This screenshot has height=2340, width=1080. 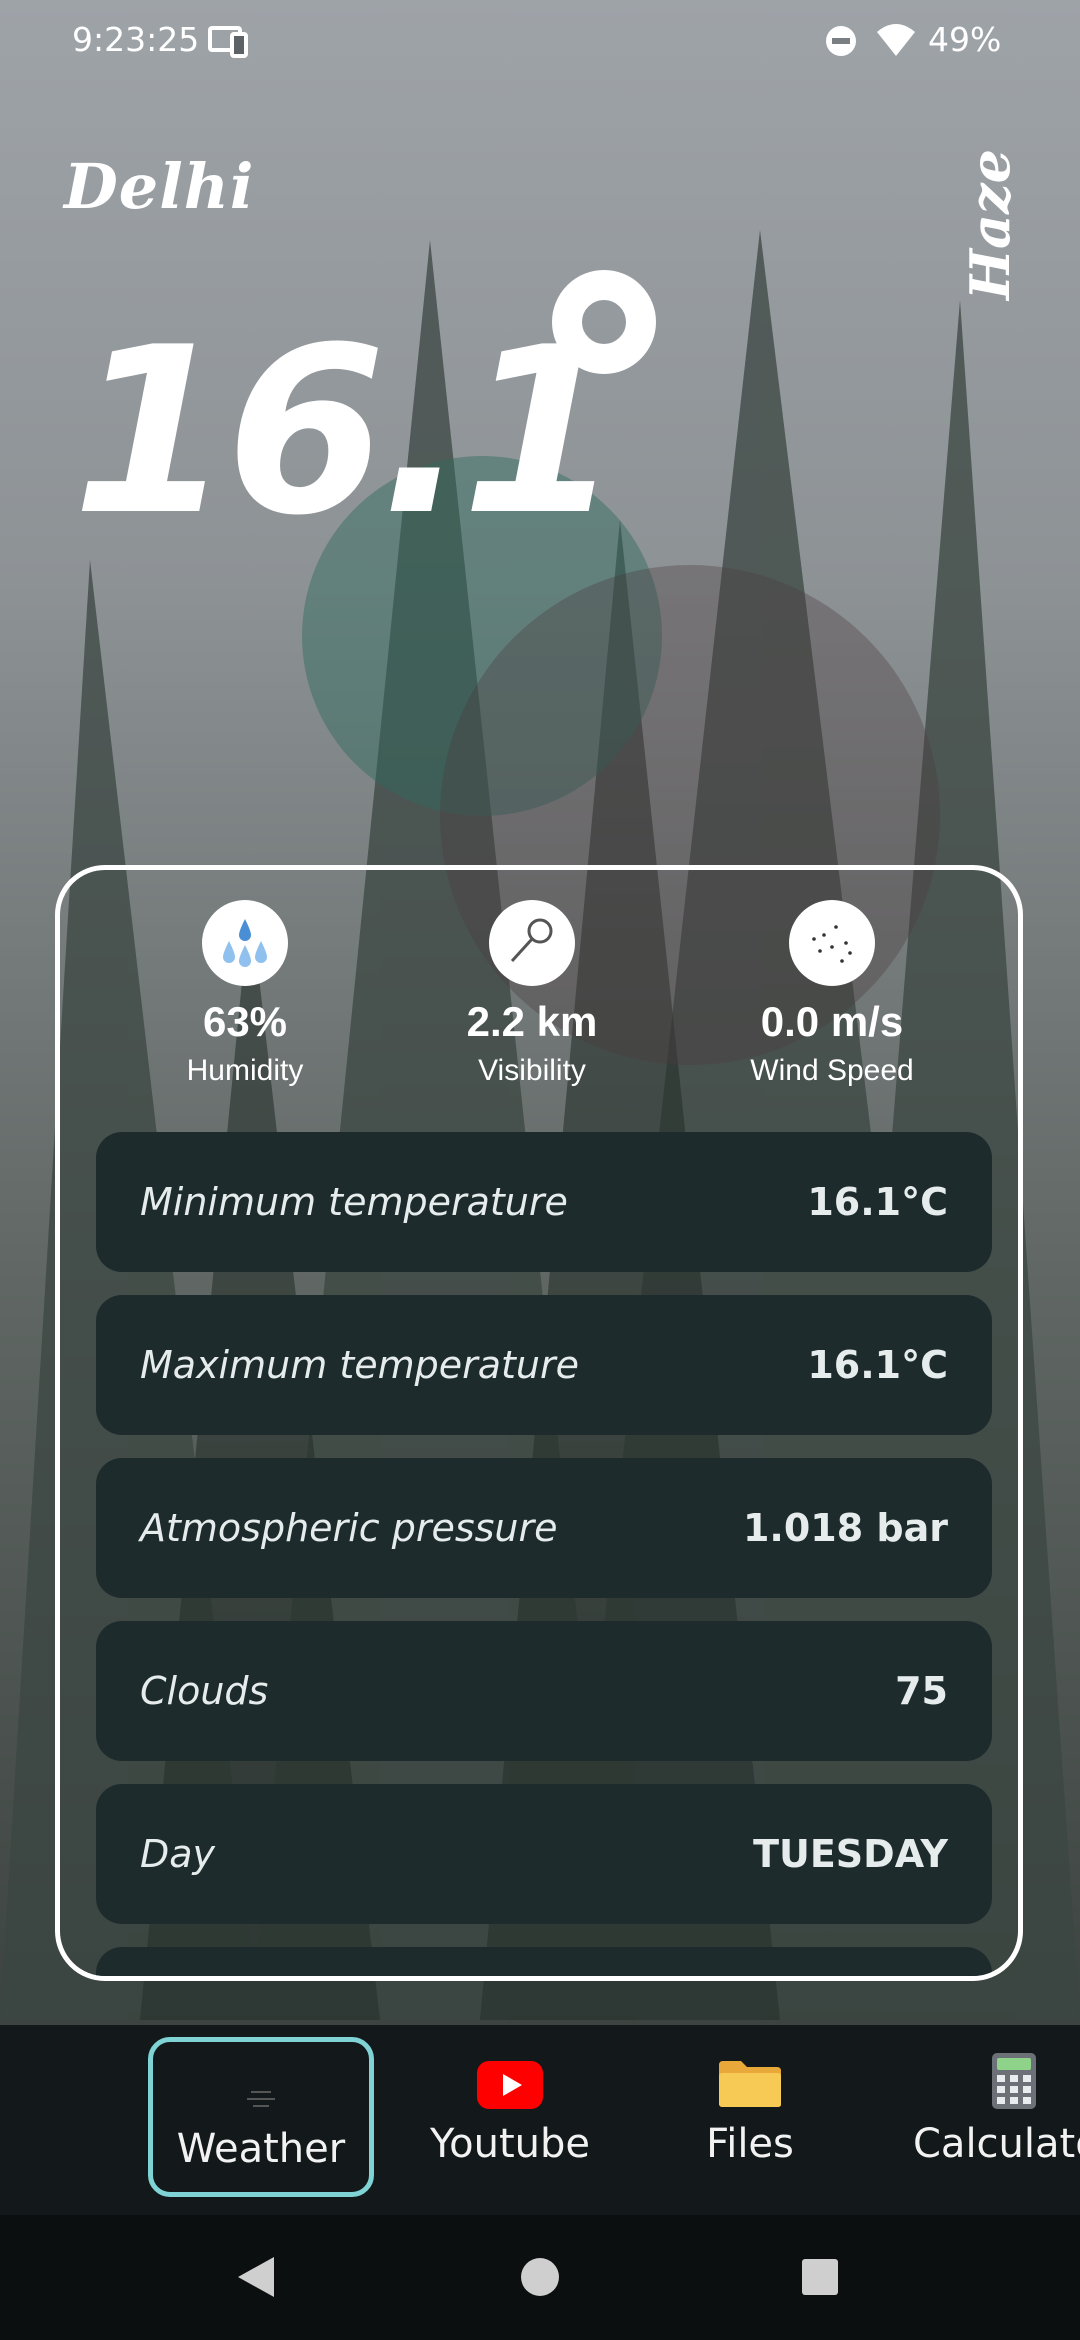 What do you see at coordinates (832, 1021) in the screenshot?
I see `wind-speed-value: 0.0 m/s` at bounding box center [832, 1021].